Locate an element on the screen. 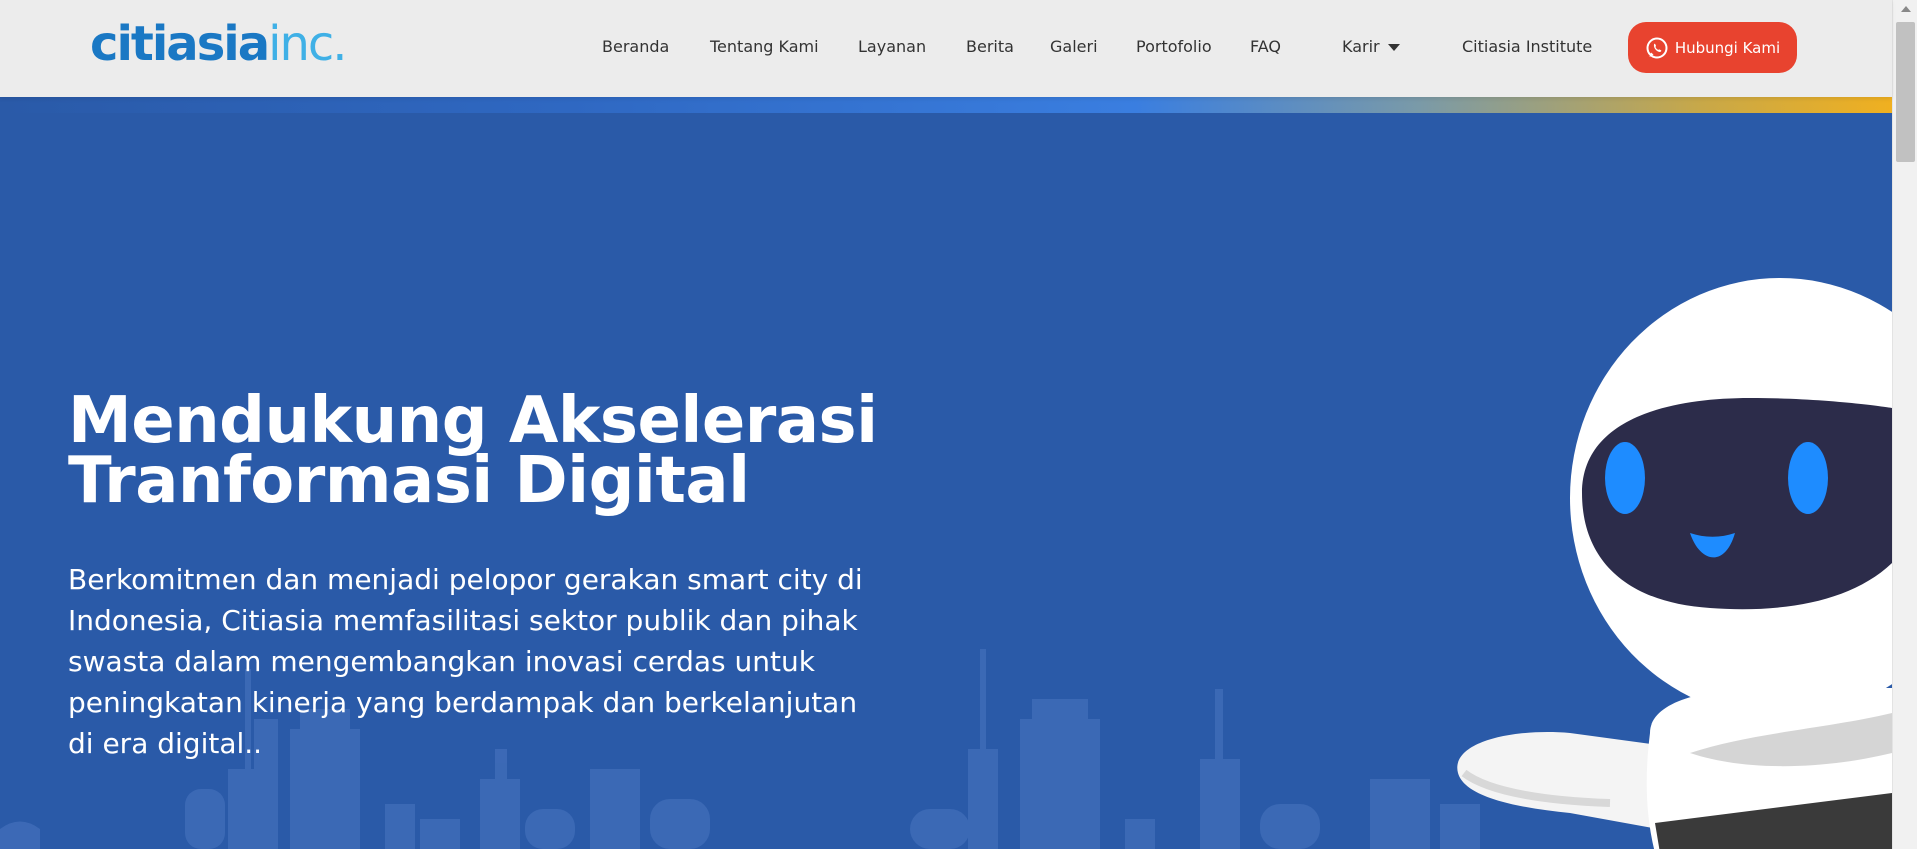  whatsapp-icon is located at coordinates (1657, 47).